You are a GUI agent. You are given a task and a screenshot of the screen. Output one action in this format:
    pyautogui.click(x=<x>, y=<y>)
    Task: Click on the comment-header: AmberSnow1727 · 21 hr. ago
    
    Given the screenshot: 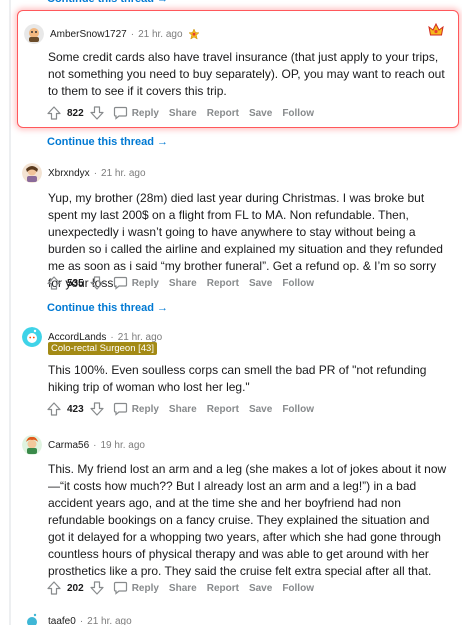 What is the action you would take?
    pyautogui.click(x=112, y=34)
    